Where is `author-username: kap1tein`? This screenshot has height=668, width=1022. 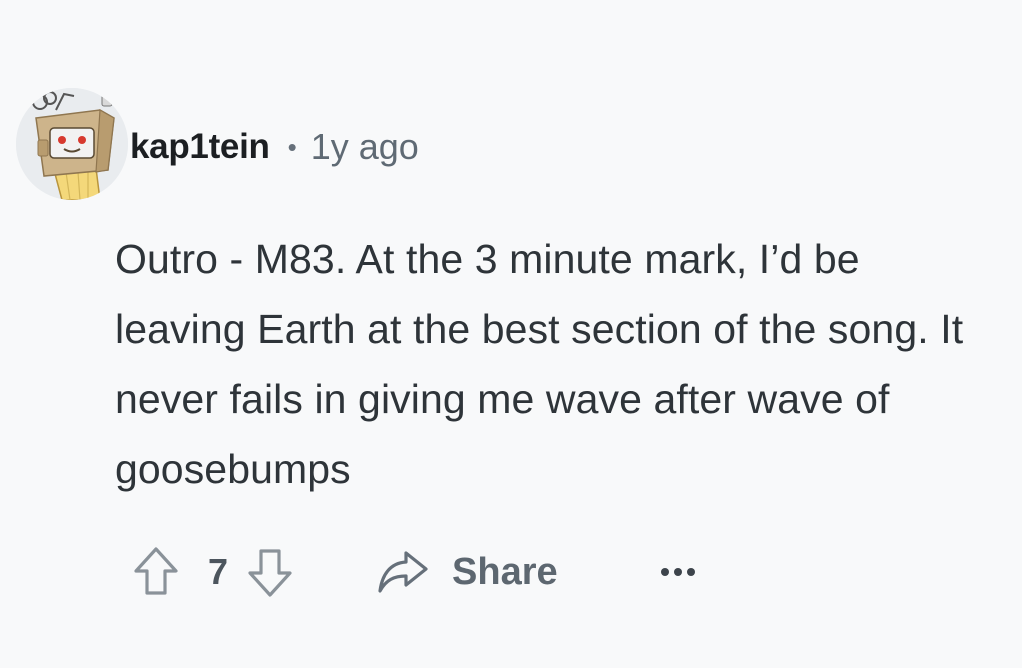 author-username: kap1tein is located at coordinates (200, 147).